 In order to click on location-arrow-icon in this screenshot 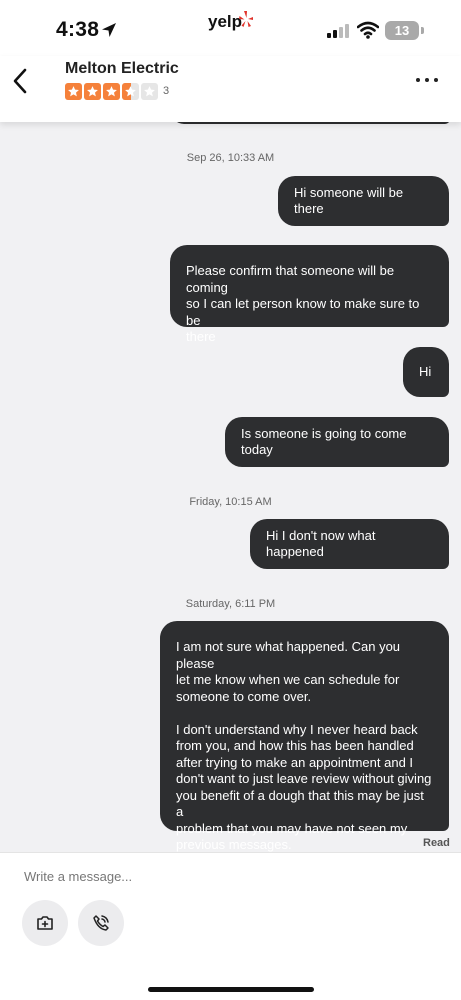, I will do `click(109, 30)`.